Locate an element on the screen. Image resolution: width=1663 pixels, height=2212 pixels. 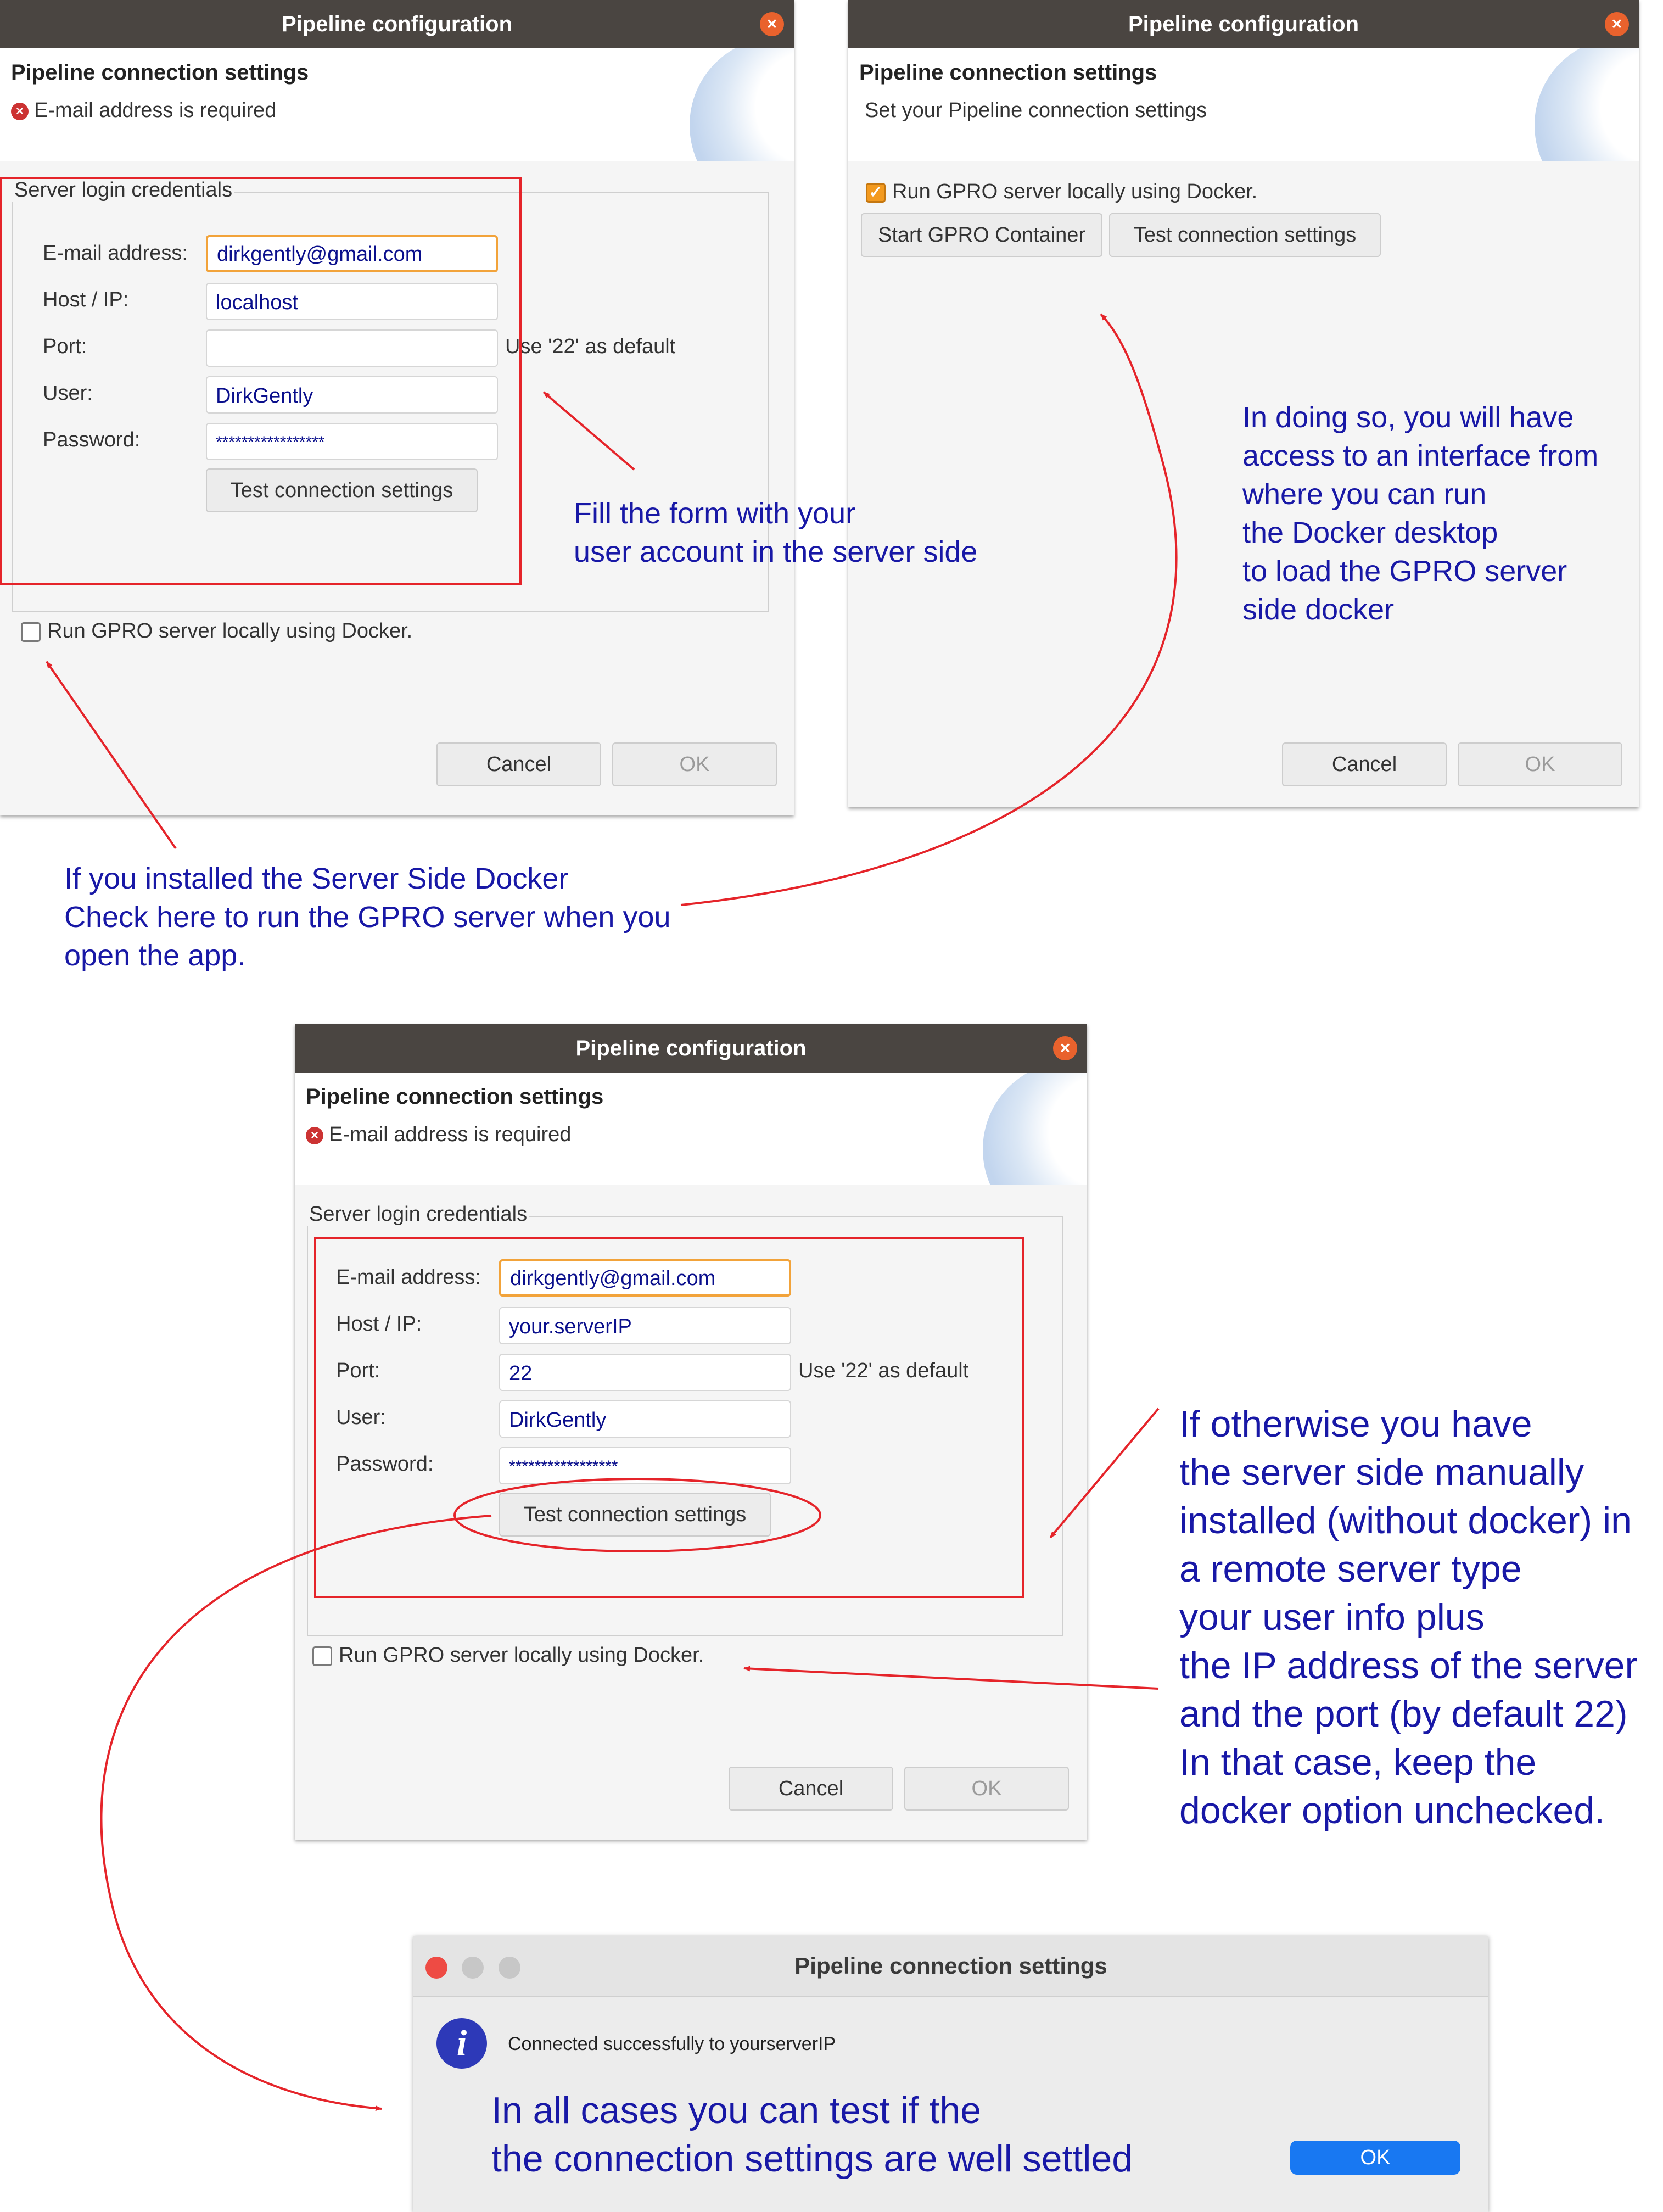
arrow-otherwise-to-box is located at coordinates (1105, 1473).